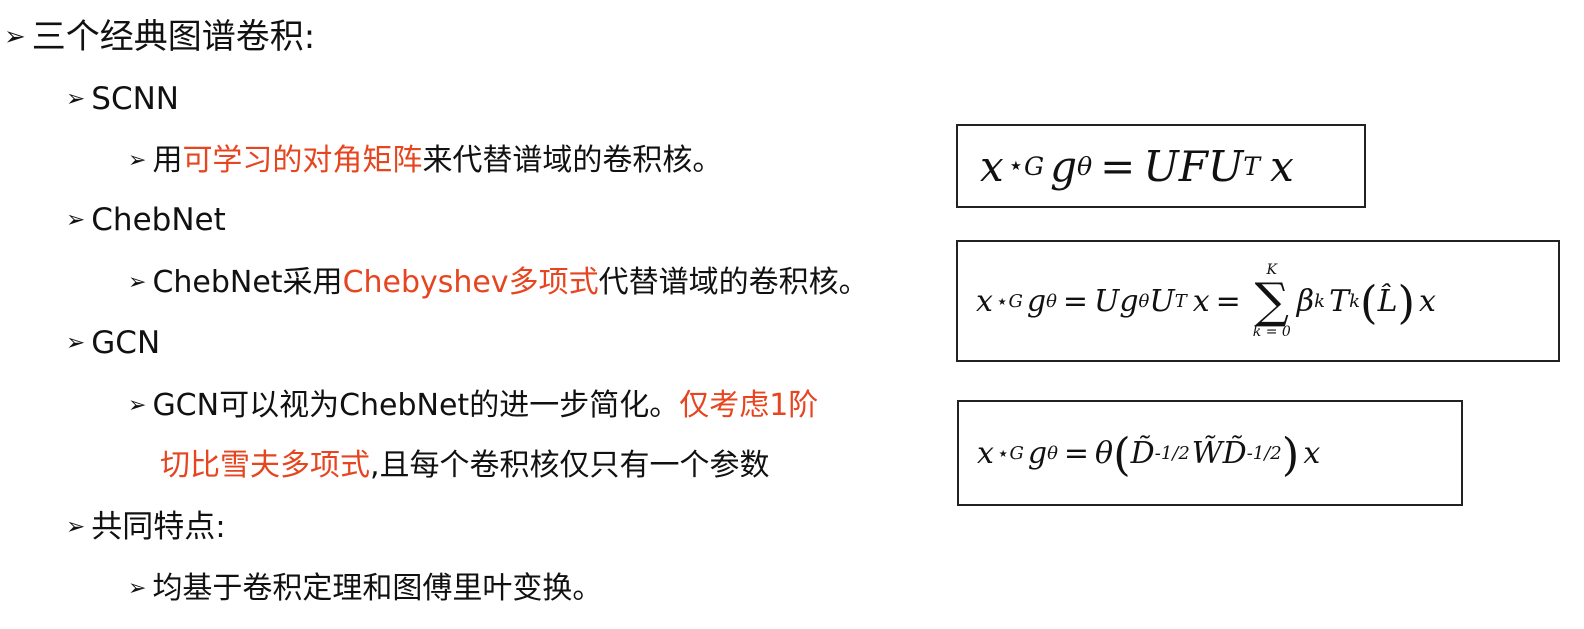 The width and height of the screenshot is (1584, 629). What do you see at coordinates (1271, 332) in the screenshot?
I see `sum-lower-limit: k = 0` at bounding box center [1271, 332].